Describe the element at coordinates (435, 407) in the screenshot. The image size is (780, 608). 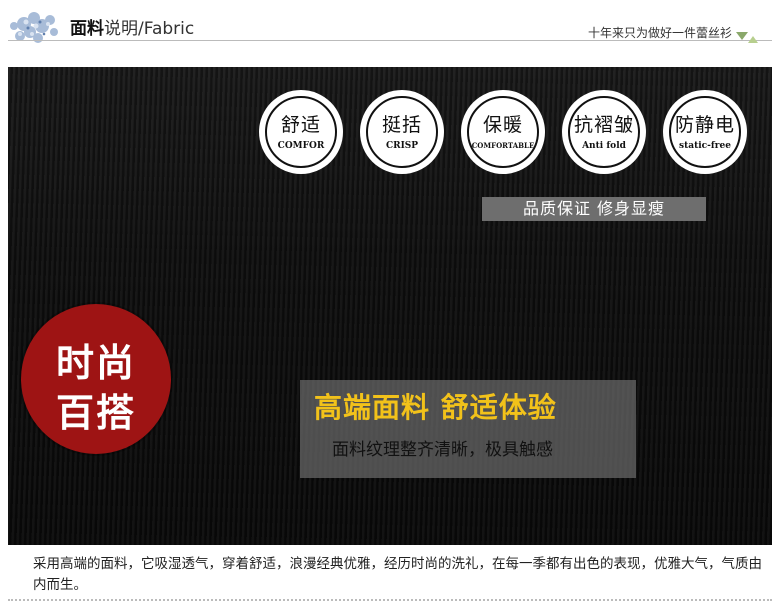
I see `promo-headline: 高端面料 舒适体验` at that location.